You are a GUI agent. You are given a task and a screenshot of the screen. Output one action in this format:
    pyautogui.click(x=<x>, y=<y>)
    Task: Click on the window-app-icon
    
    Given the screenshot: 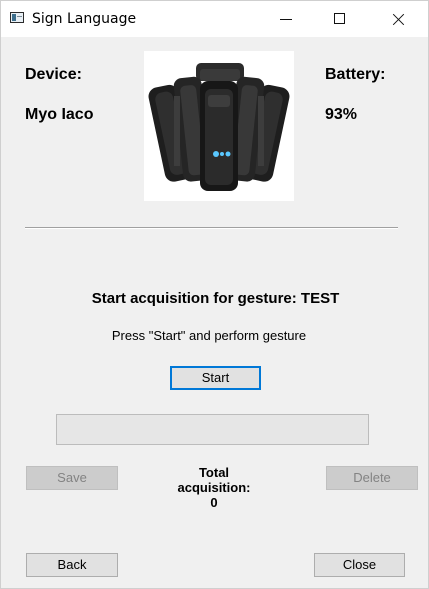 What is the action you would take?
    pyautogui.click(x=17, y=17)
    